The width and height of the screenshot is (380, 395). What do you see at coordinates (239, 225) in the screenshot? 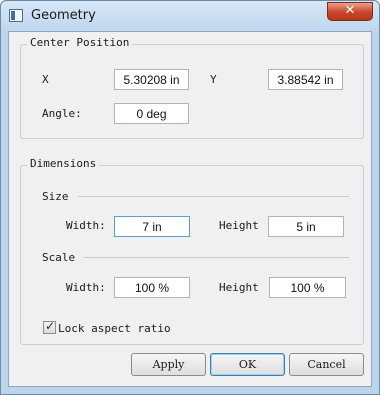
I see `size-height-label: Height` at bounding box center [239, 225].